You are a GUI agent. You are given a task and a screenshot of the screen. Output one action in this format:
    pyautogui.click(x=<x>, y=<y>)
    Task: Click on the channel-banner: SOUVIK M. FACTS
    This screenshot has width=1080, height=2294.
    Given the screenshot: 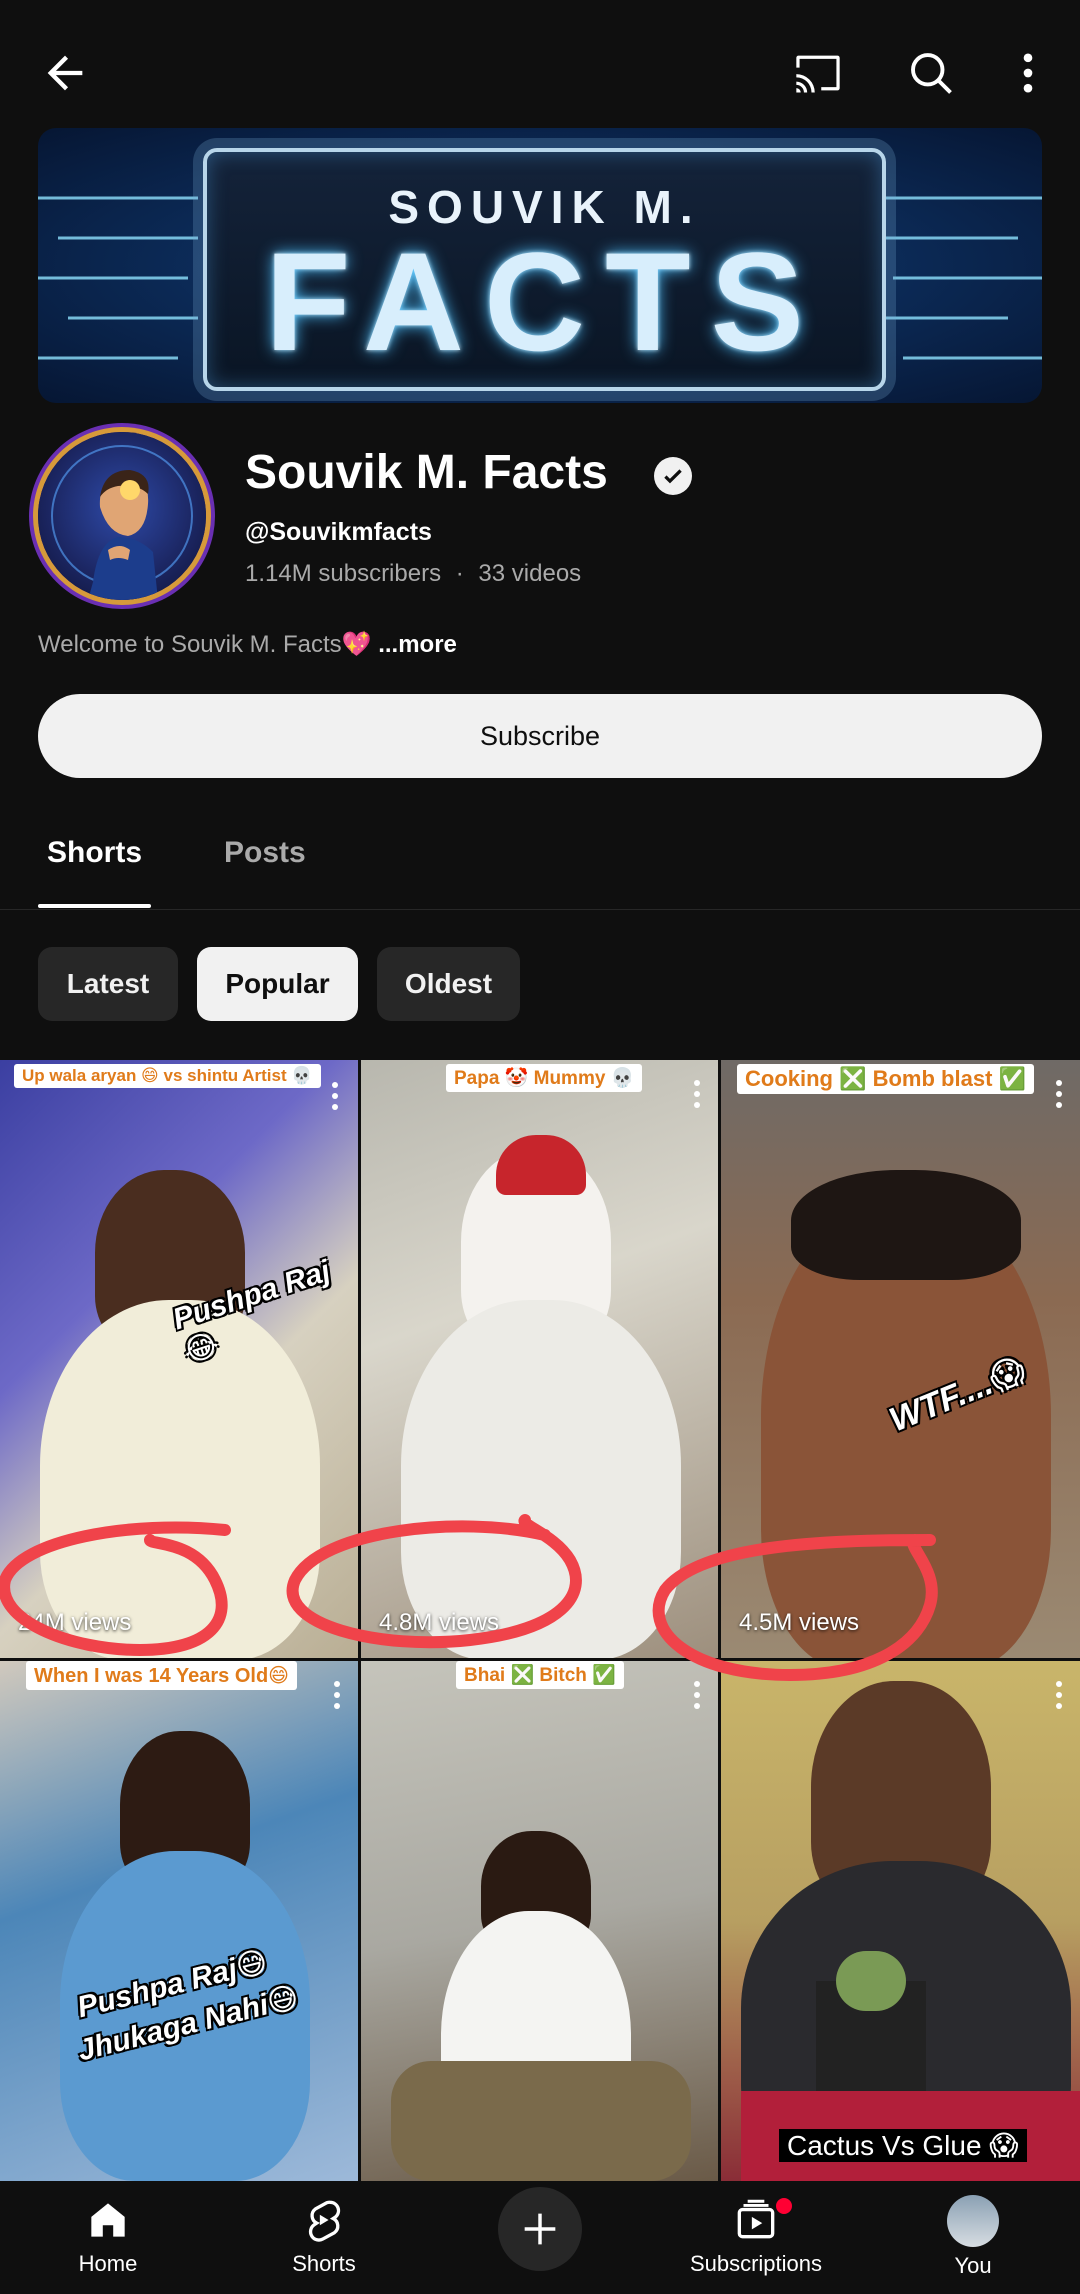 What is the action you would take?
    pyautogui.click(x=540, y=265)
    